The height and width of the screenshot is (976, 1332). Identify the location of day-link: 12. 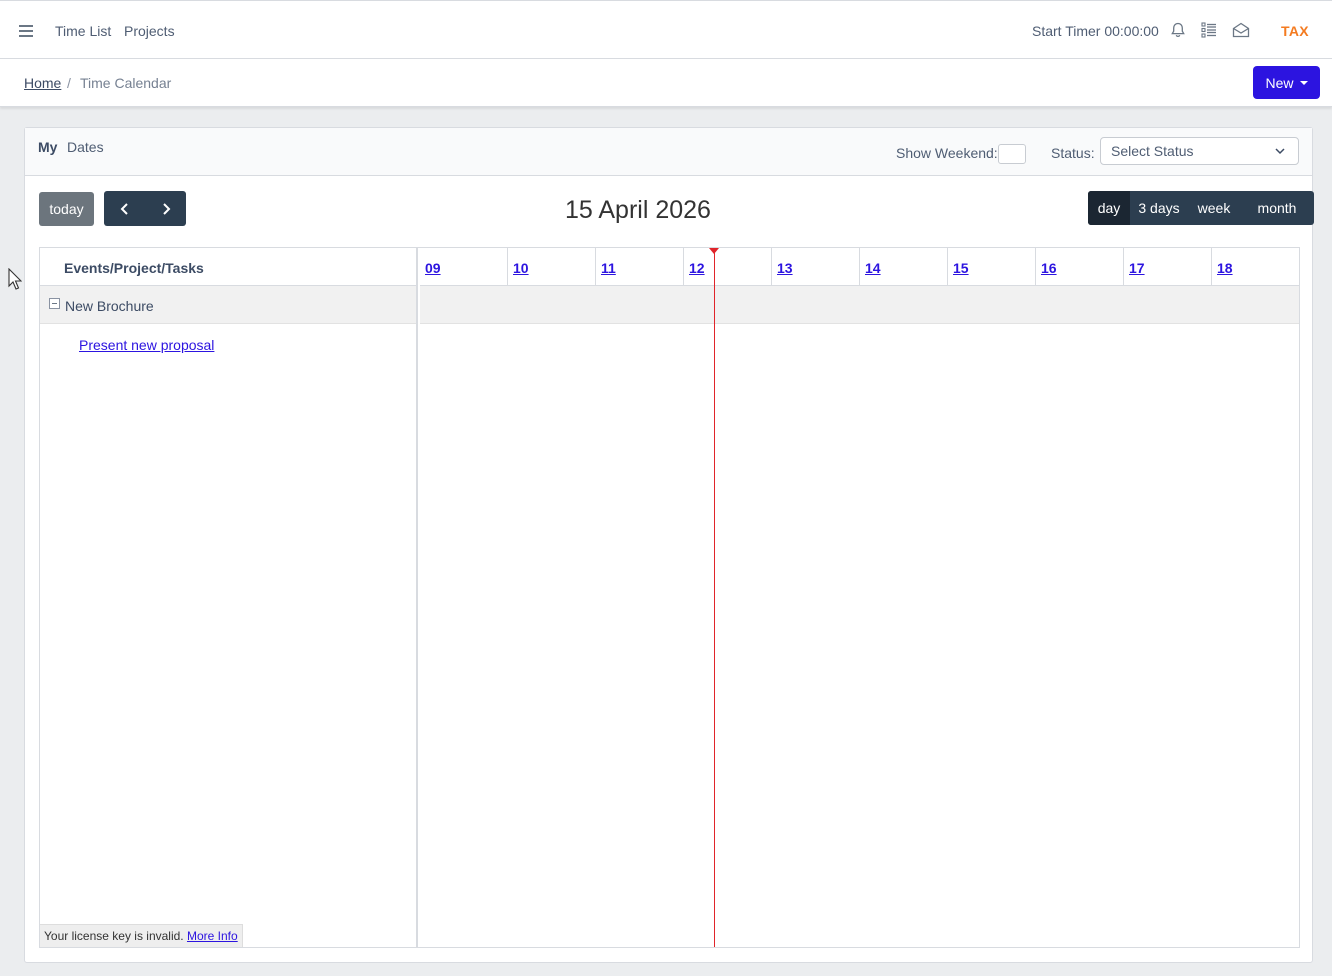
(697, 268).